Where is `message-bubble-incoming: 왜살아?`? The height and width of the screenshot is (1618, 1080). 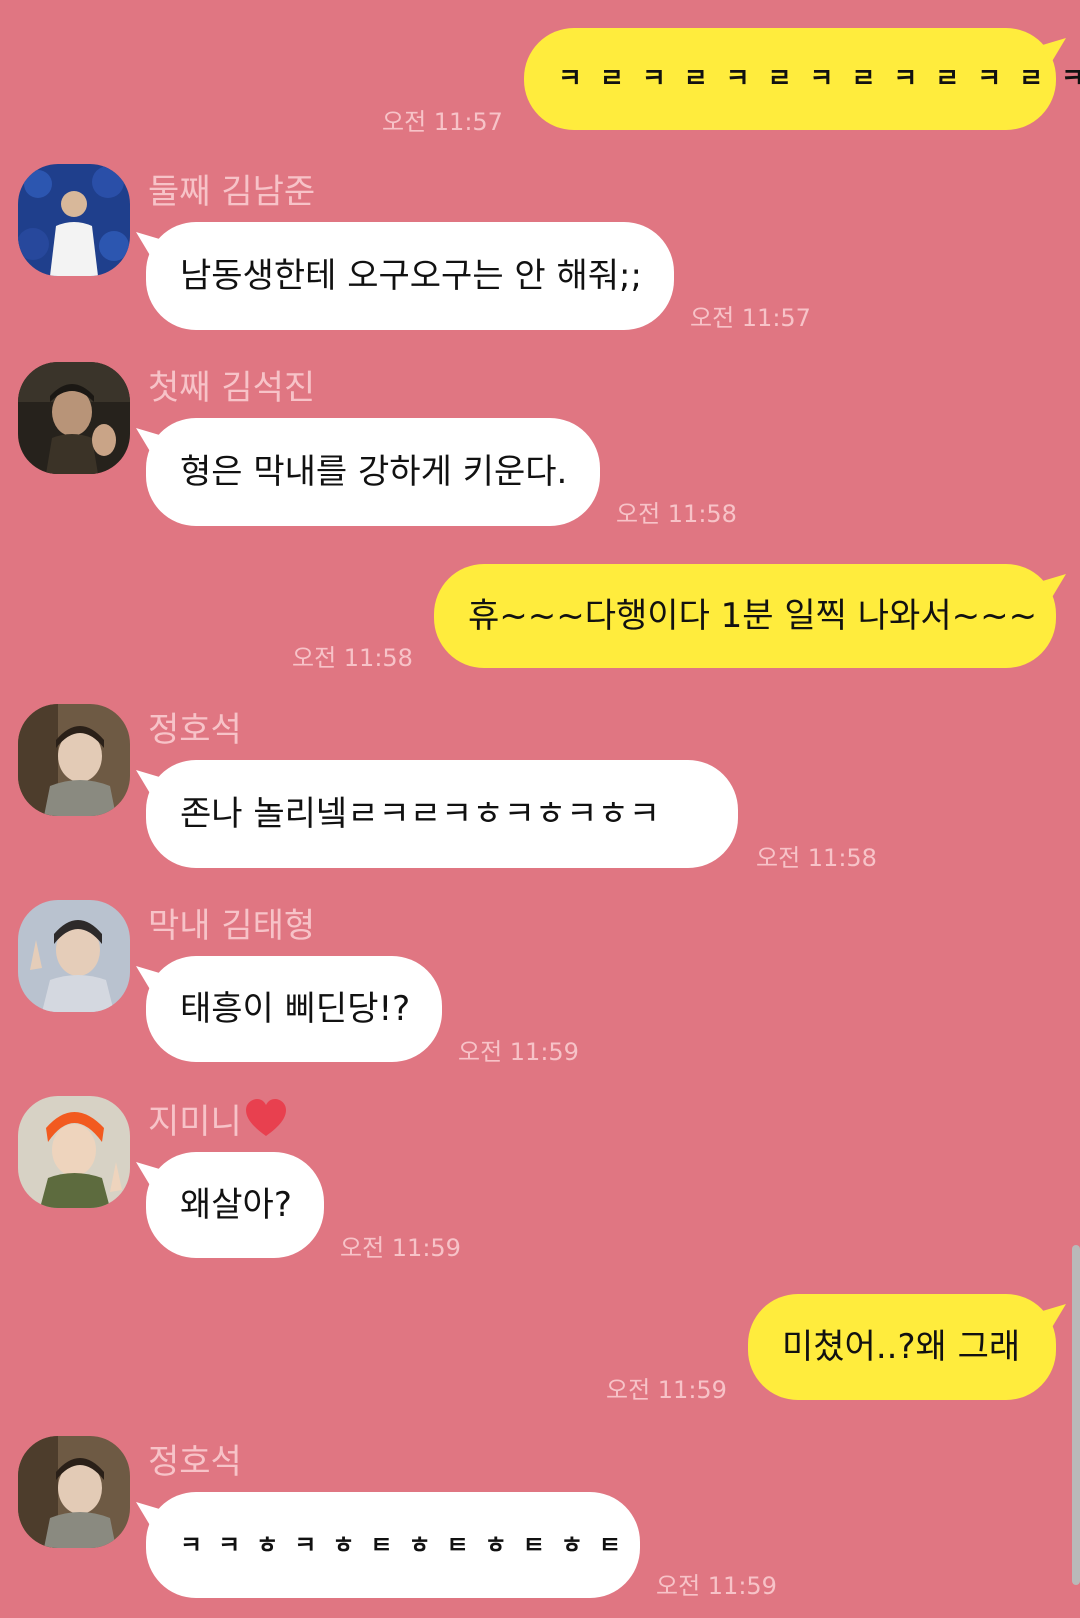
message-bubble-incoming: 왜살아? is located at coordinates (235, 1205).